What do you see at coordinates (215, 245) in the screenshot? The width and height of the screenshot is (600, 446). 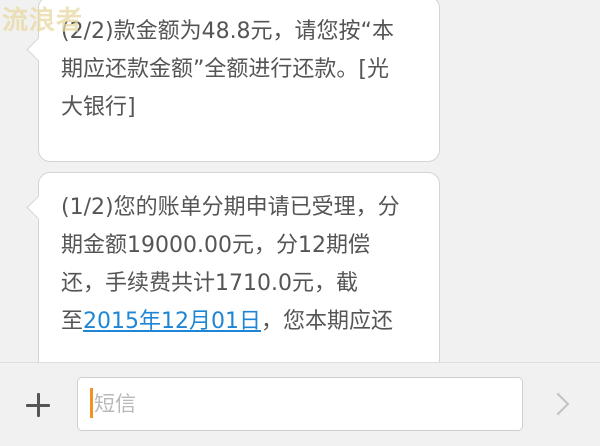 I see `message-text-line: 期金额19000.00元，分12期偿` at bounding box center [215, 245].